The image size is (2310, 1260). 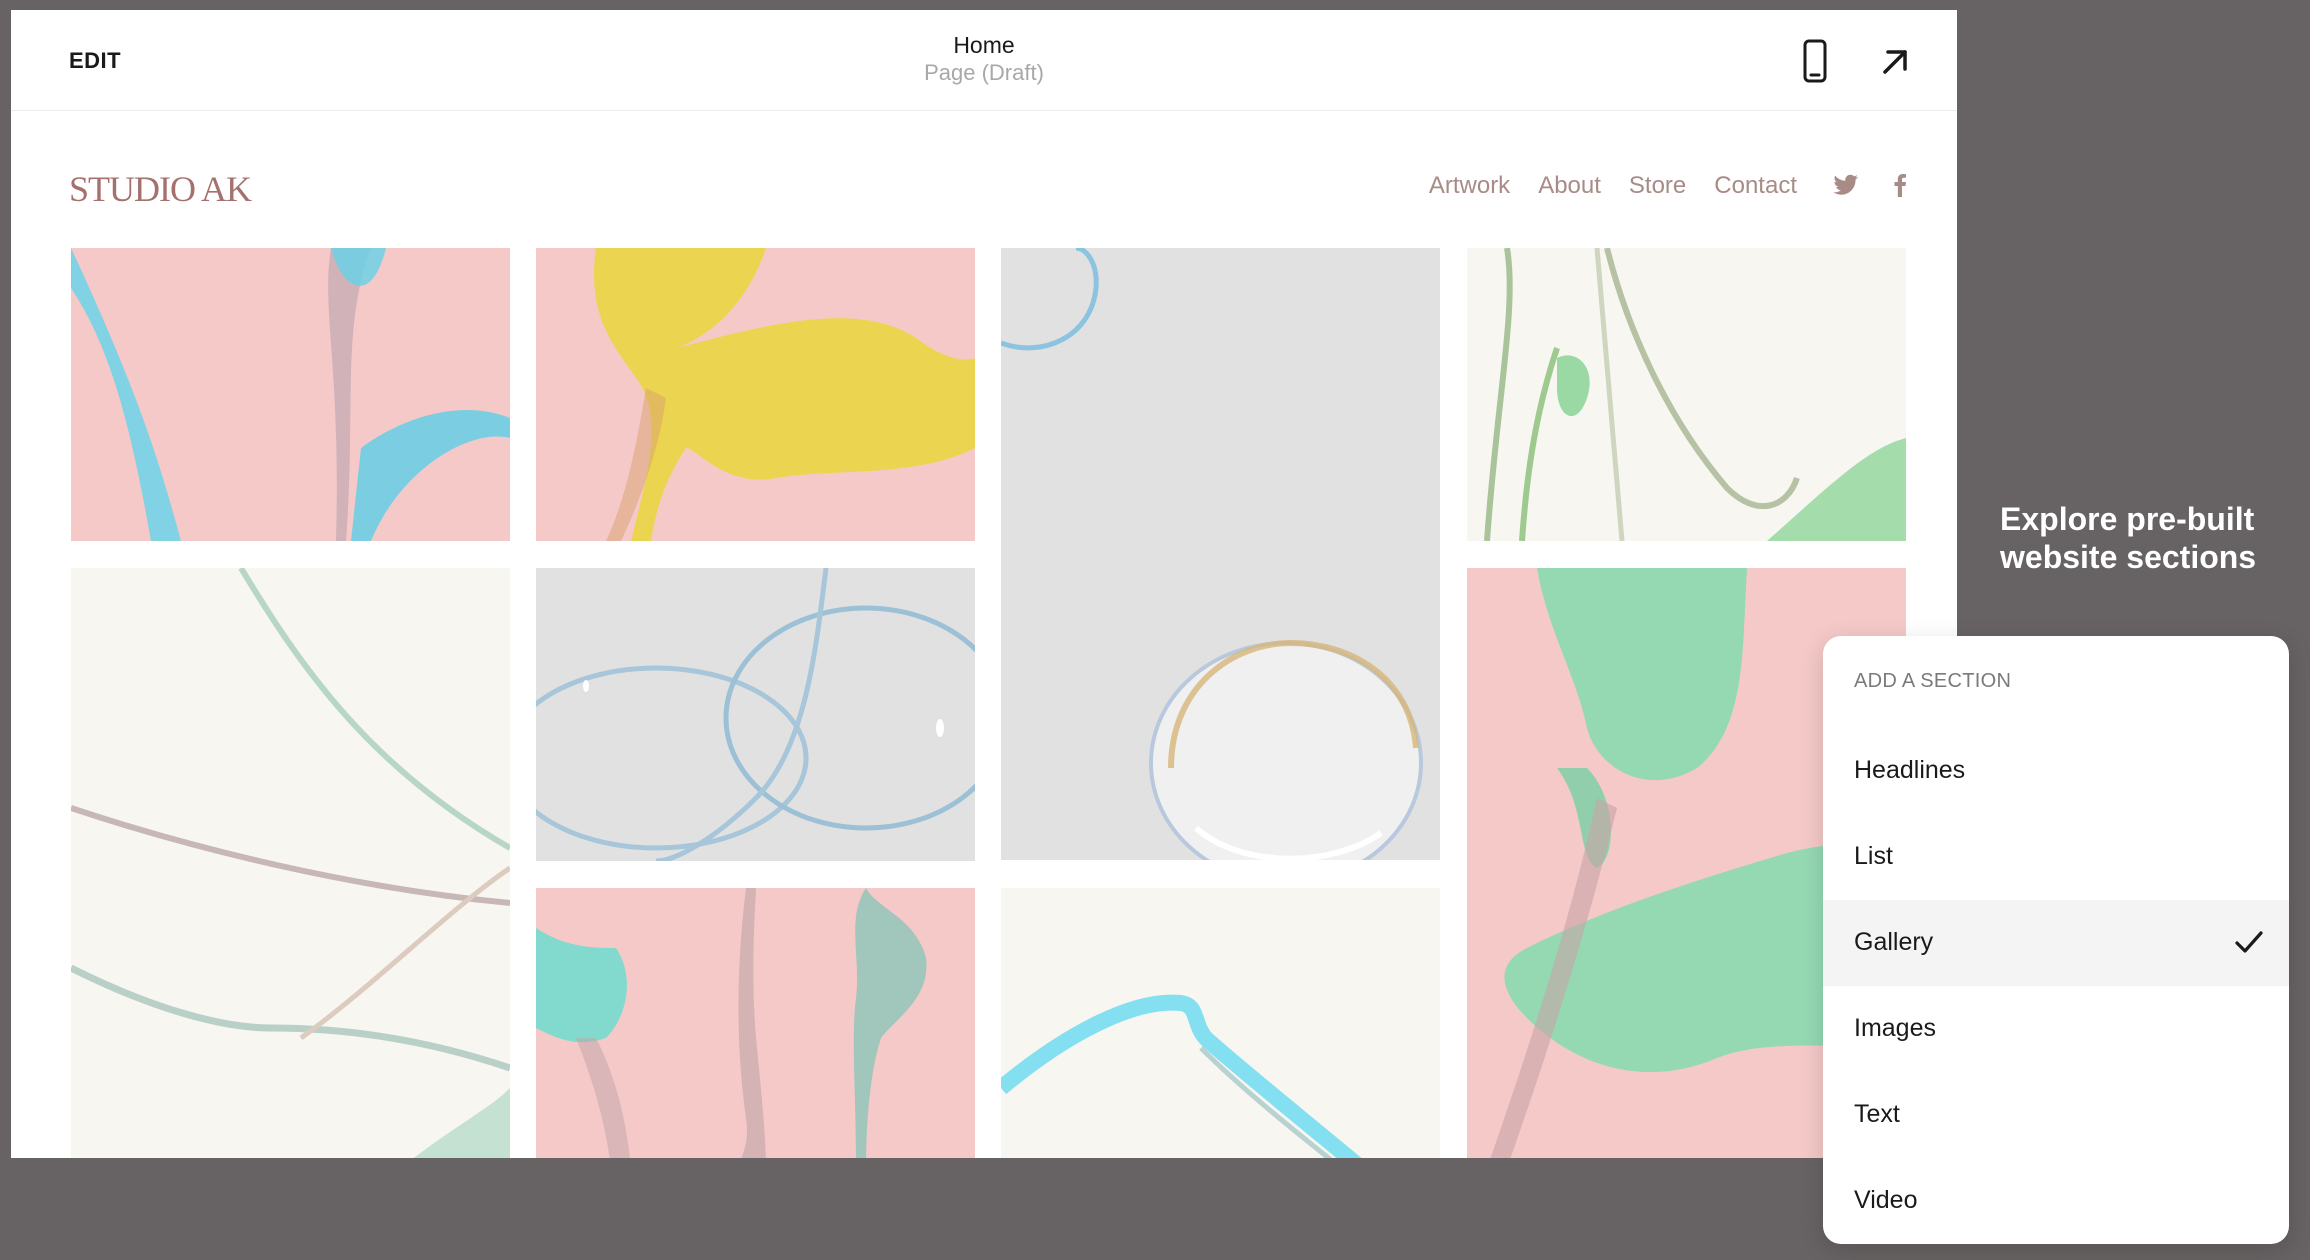 I want to click on option-label: List, so click(x=1873, y=856).